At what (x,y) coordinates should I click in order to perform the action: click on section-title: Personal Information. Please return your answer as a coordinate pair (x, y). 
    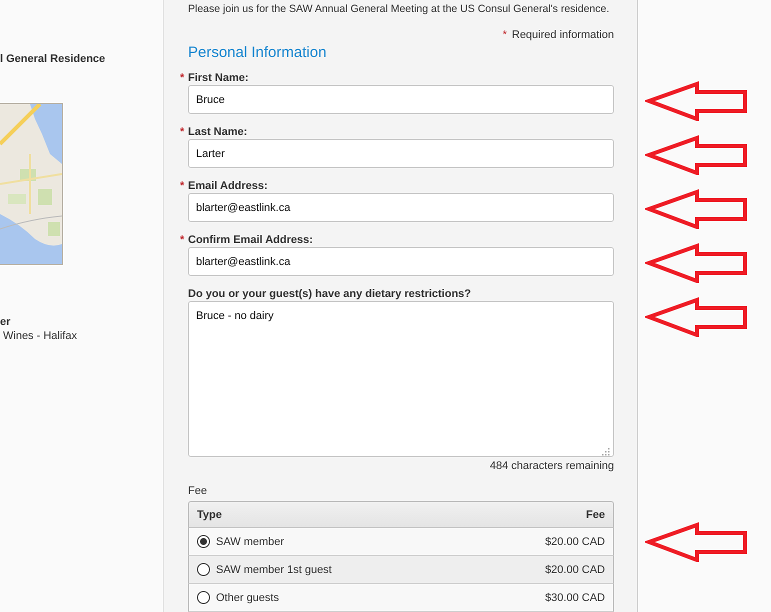
    Looking at the image, I should click on (258, 53).